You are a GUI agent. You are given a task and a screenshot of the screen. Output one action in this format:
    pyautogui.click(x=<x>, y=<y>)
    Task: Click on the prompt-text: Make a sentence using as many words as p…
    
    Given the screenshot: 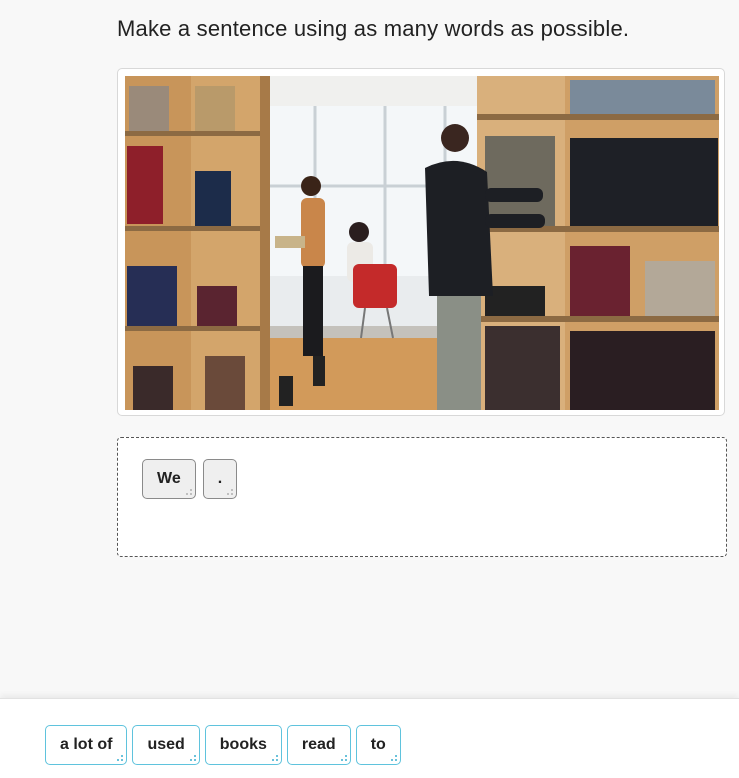 What is the action you would take?
    pyautogui.click(x=373, y=28)
    